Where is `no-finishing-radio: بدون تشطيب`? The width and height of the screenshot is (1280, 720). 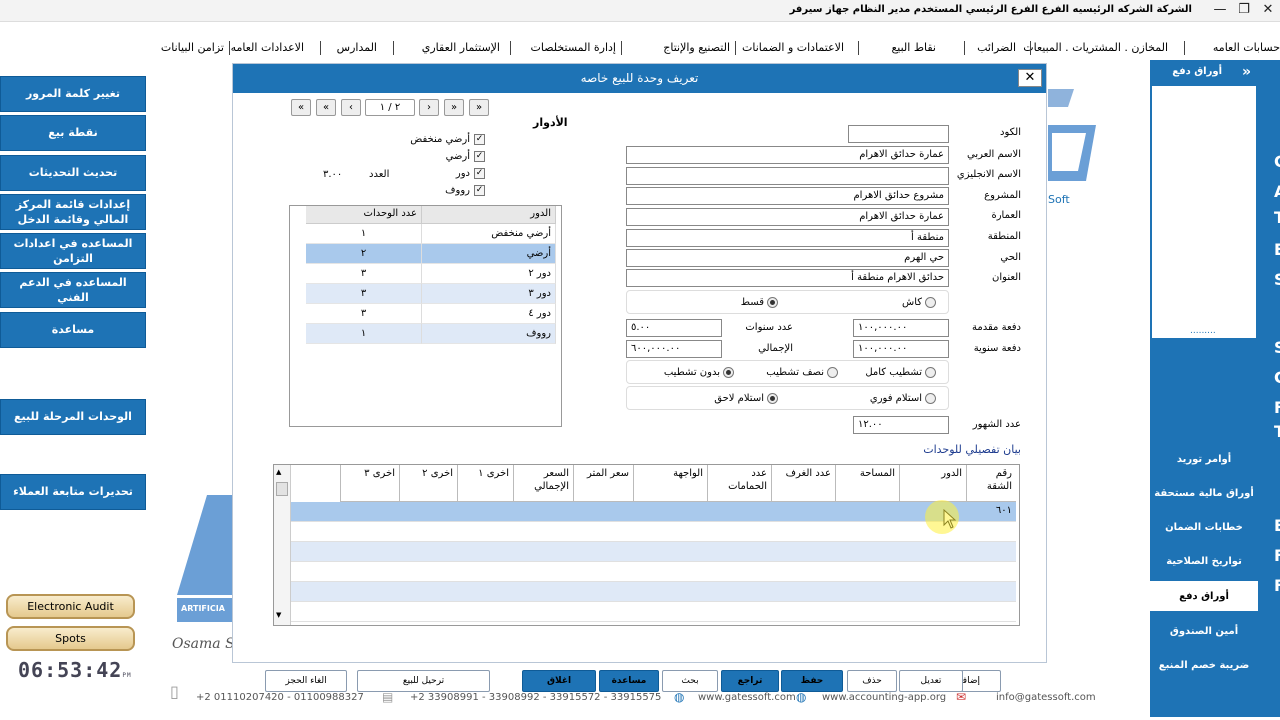 no-finishing-radio: بدون تشطيب is located at coordinates (699, 372).